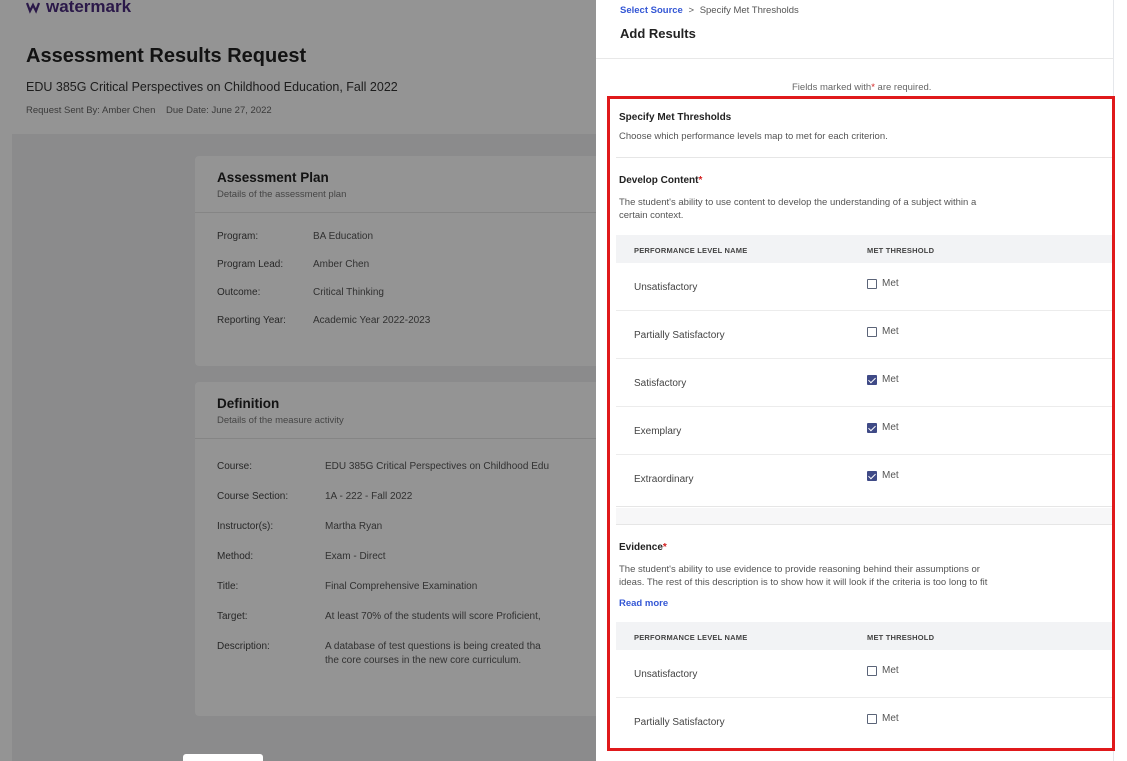 The height and width of the screenshot is (761, 1127). I want to click on background-card-edge, so click(223, 757).